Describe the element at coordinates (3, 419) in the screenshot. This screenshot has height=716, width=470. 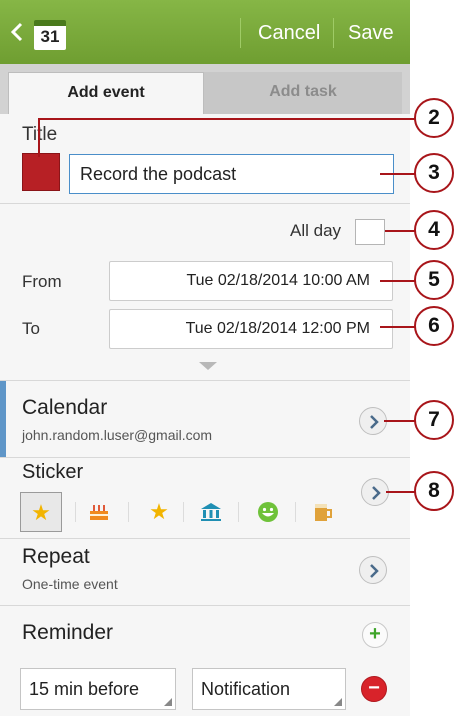
I see `calendar-color-bar` at that location.